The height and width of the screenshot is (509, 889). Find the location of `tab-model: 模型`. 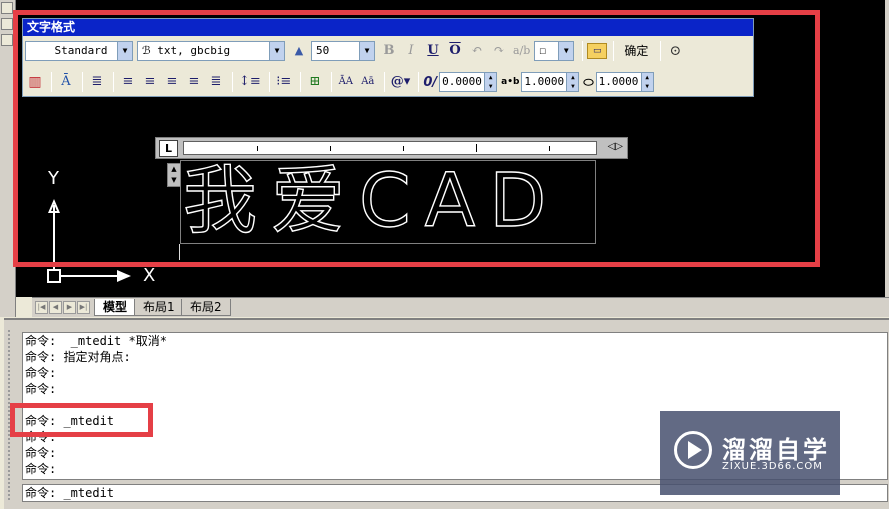

tab-model: 模型 is located at coordinates (115, 307).